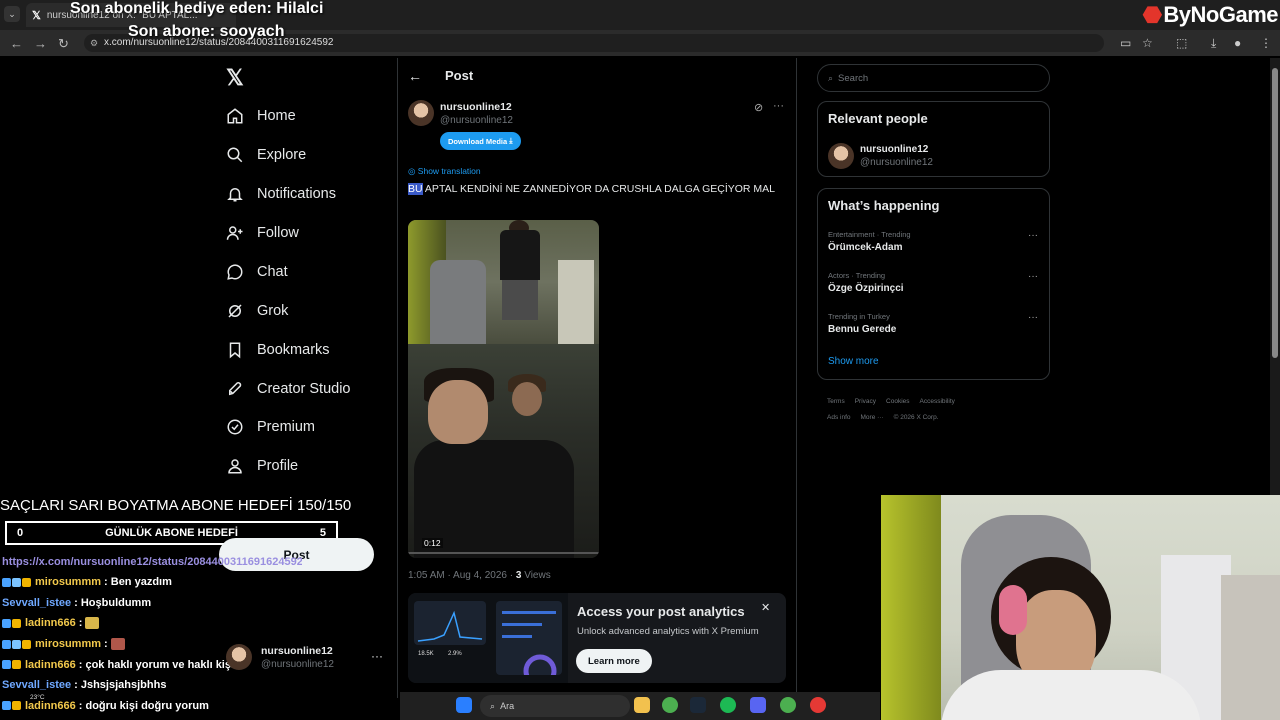 This screenshot has height=720, width=1280. What do you see at coordinates (661, 611) in the screenshot?
I see `analytics-title: Access your post analytics` at bounding box center [661, 611].